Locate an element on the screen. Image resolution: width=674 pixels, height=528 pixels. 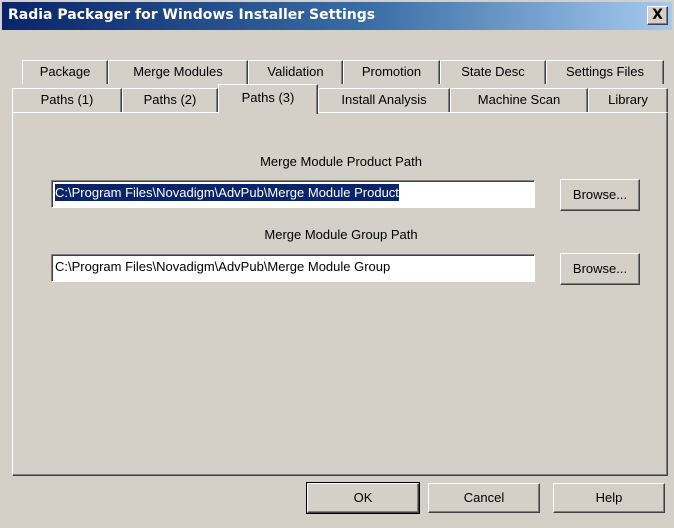
product-path-label: Merge Module Product Path is located at coordinates (341, 161).